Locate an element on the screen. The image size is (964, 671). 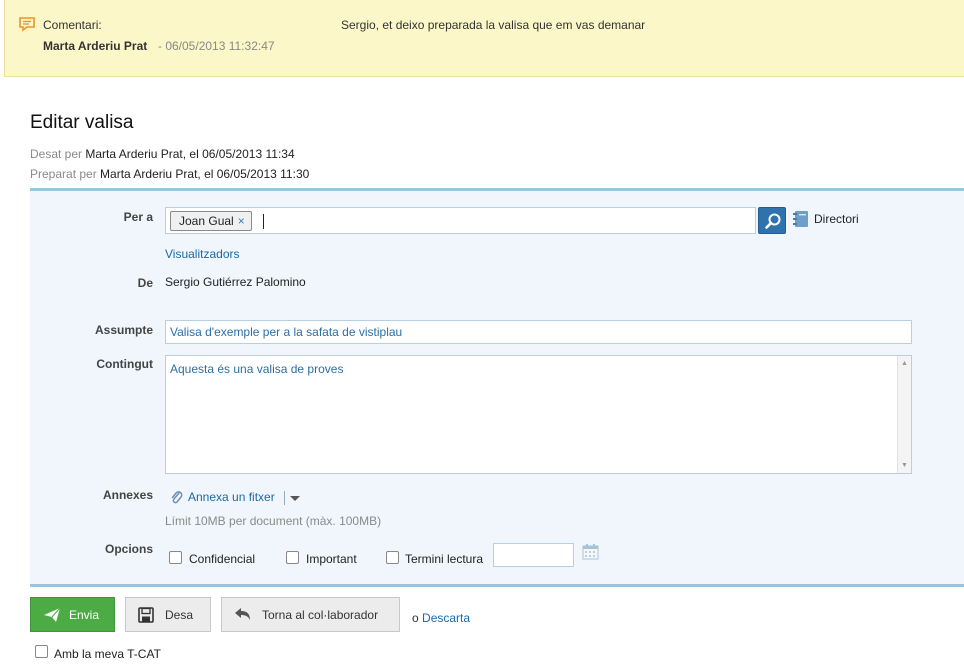
save-button: Desa is located at coordinates (168, 614).